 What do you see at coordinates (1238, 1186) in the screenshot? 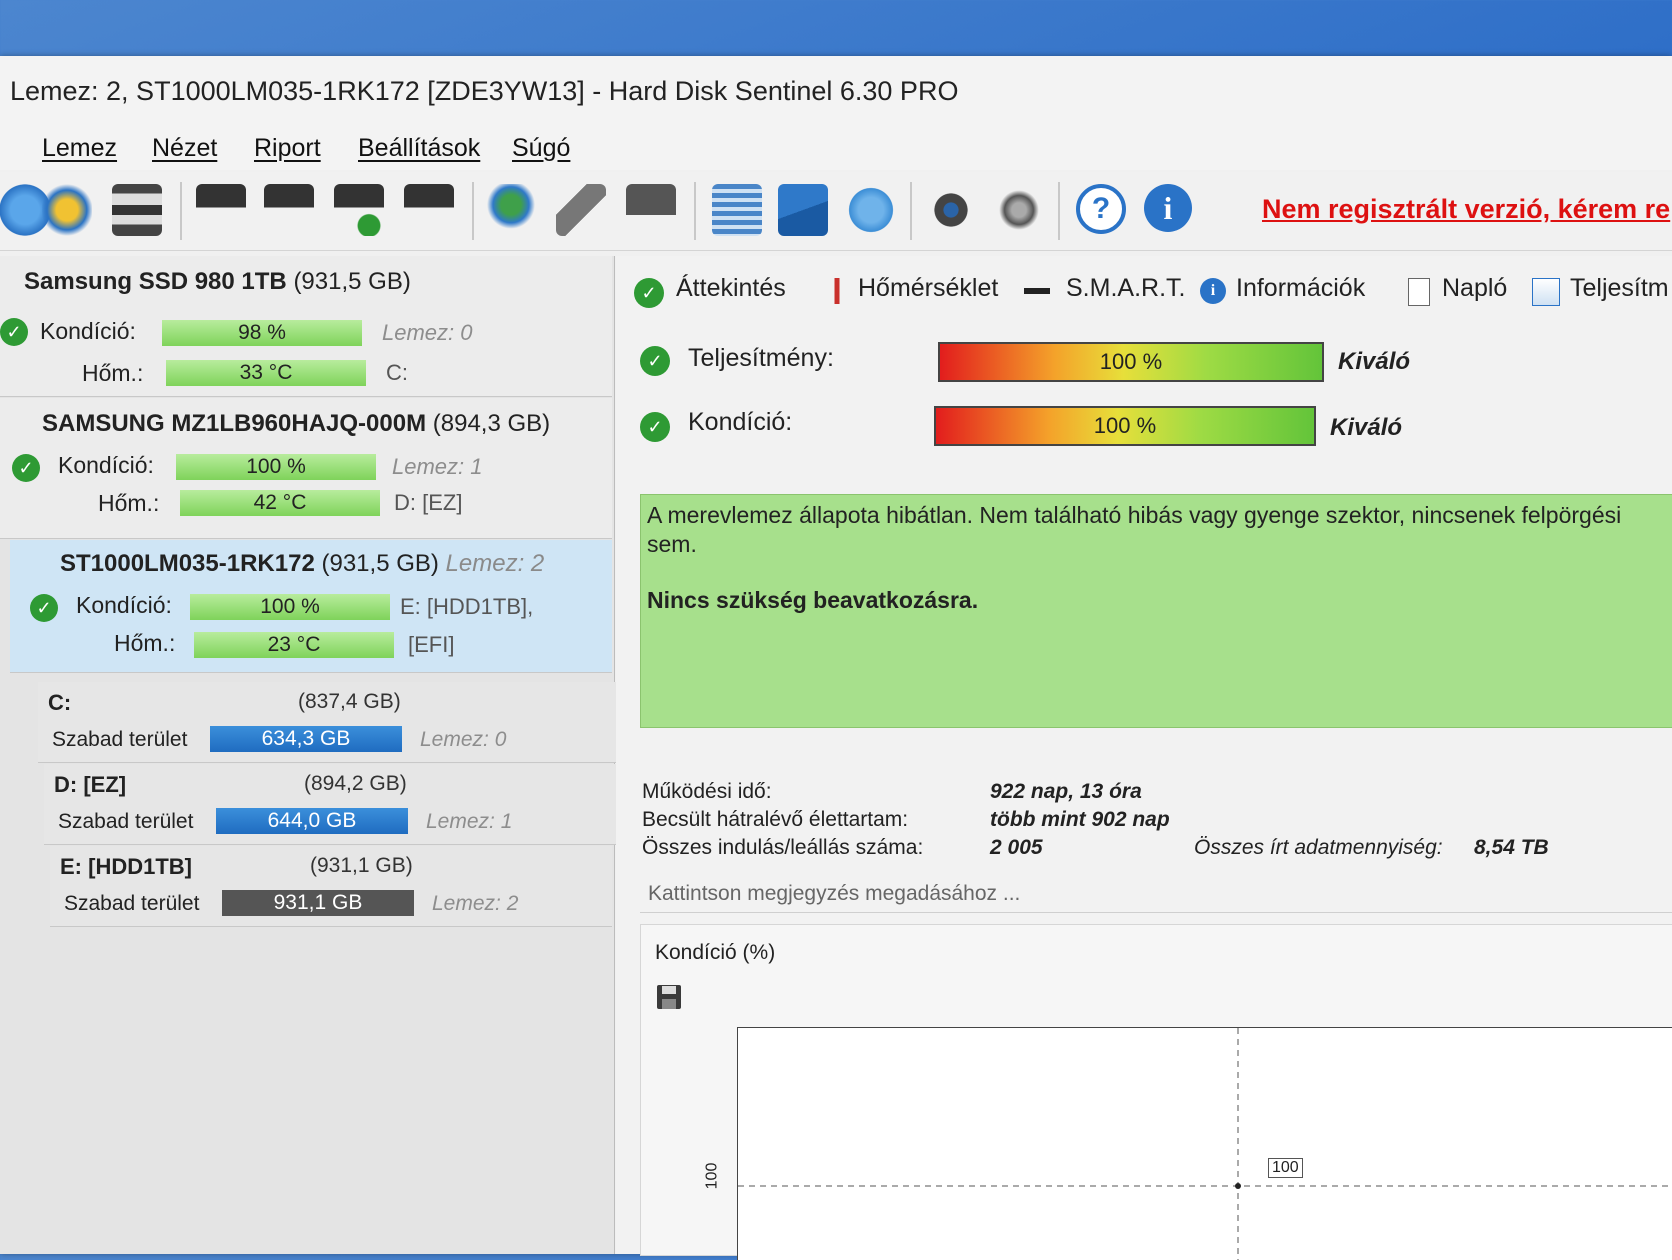
I see `data-point` at bounding box center [1238, 1186].